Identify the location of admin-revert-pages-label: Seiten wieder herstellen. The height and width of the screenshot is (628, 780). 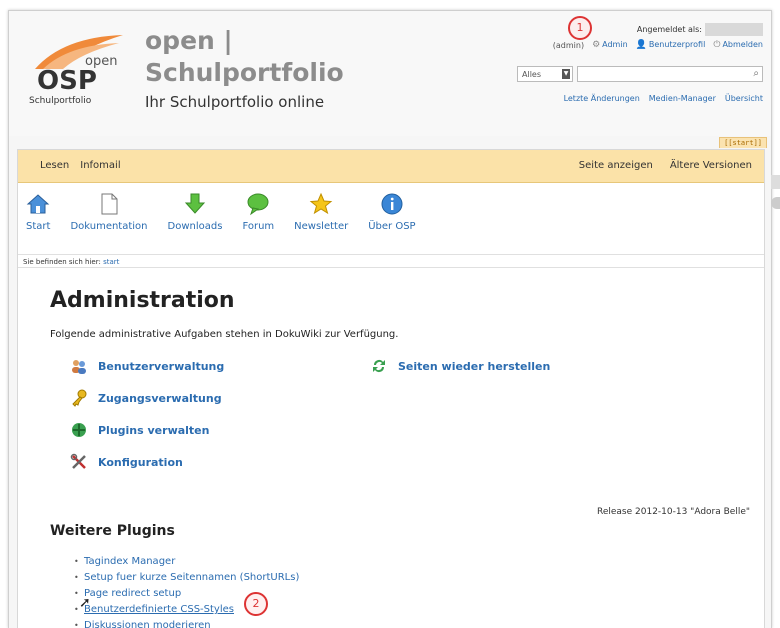
(474, 366).